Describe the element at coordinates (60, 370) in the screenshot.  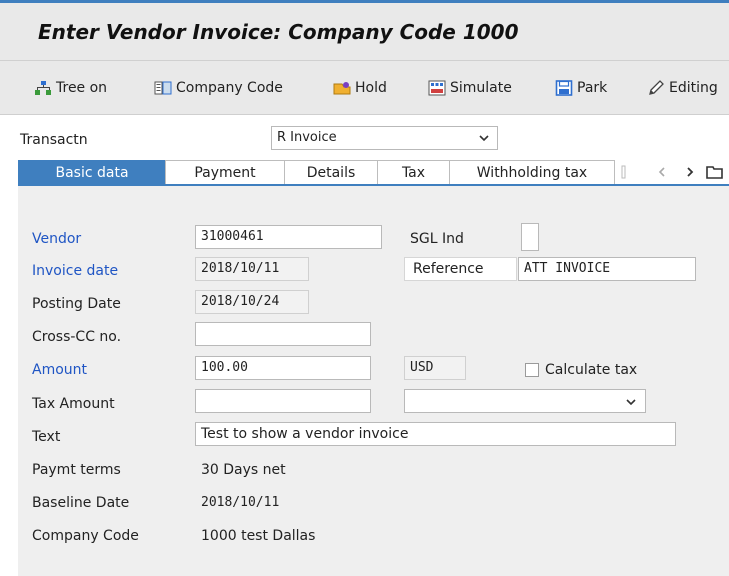
I see `amount-label: Amount` at that location.